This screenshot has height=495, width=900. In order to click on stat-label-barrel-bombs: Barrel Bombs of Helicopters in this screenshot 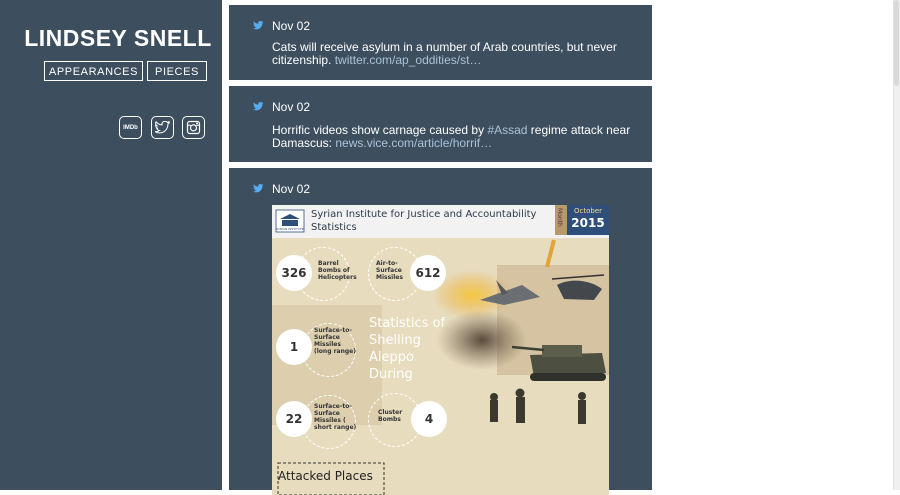, I will do `click(337, 270)`.